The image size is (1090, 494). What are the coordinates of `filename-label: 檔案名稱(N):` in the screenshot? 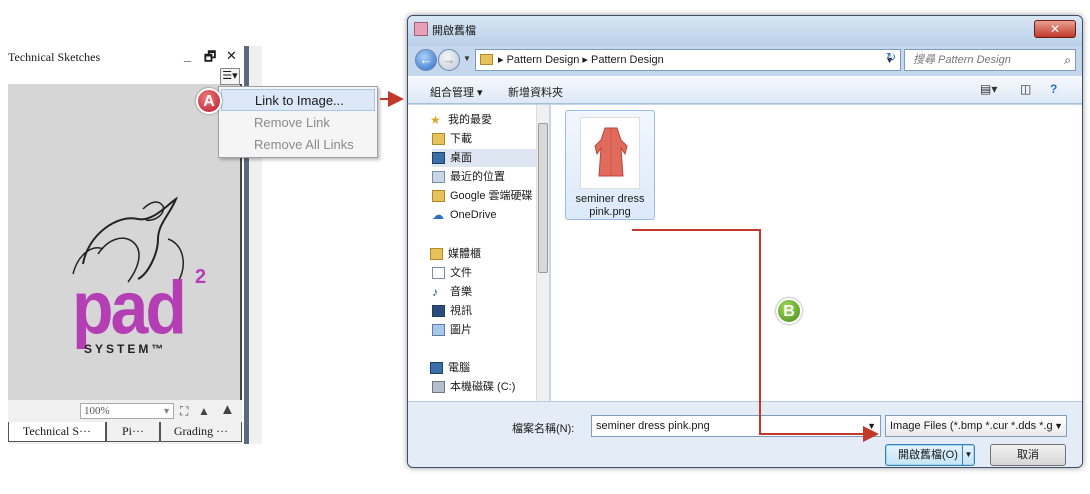 It's located at (543, 429).